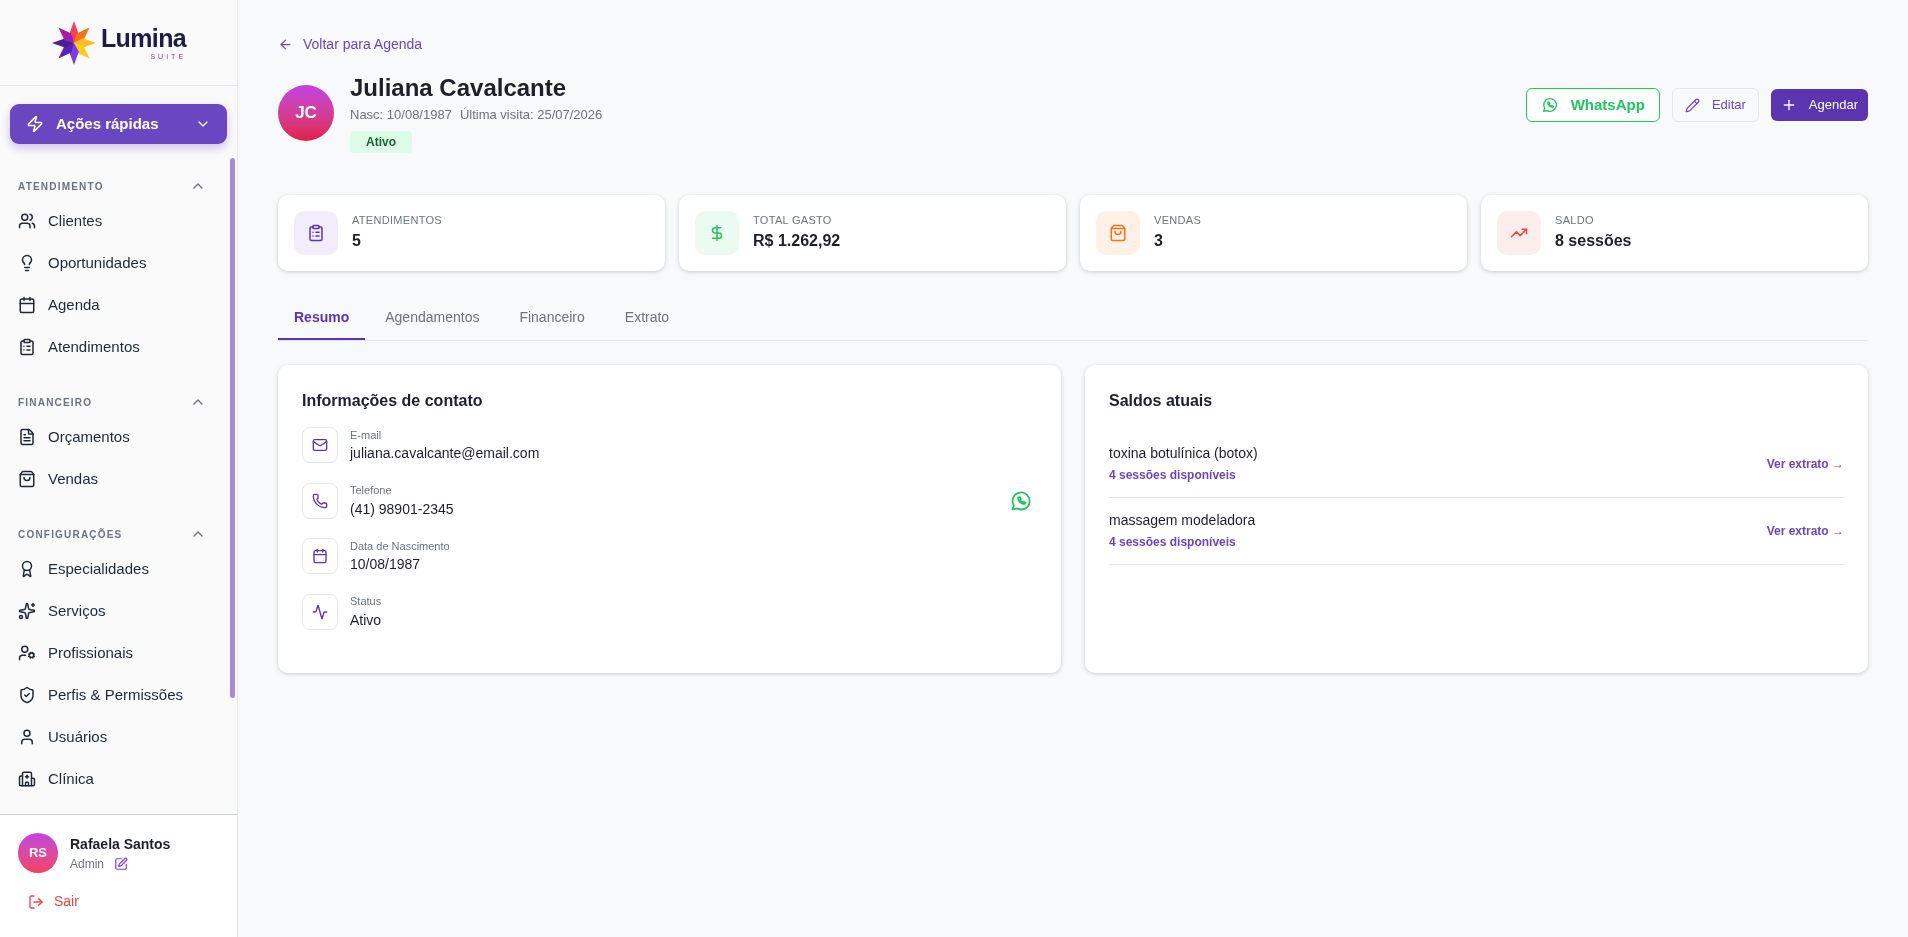  Describe the element at coordinates (366, 601) in the screenshot. I see `field-label: Status` at that location.